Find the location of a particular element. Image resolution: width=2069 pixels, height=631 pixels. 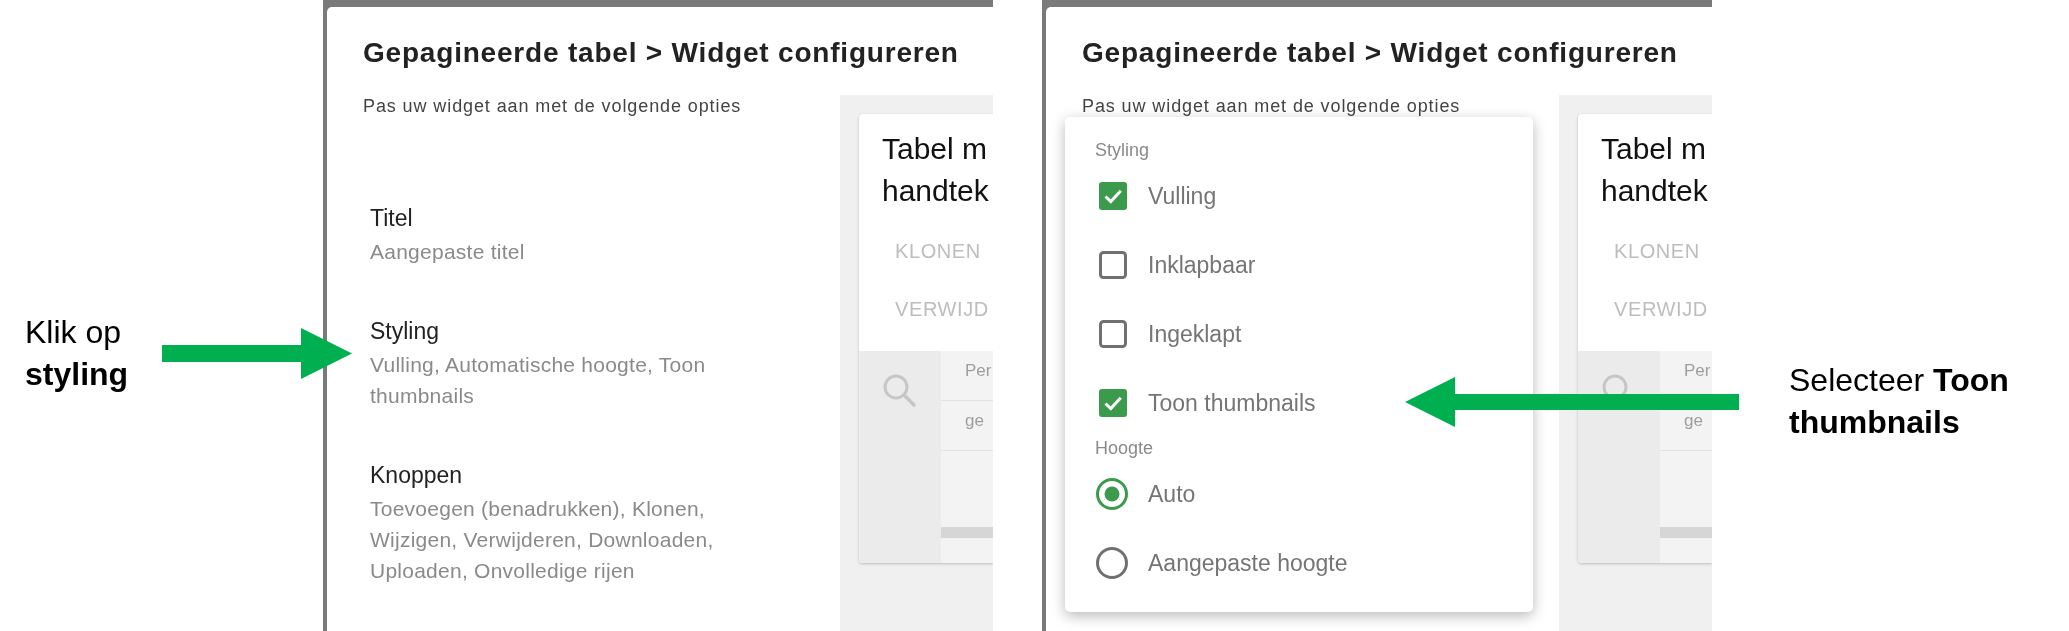

radio-option: Aangepaste hoogte is located at coordinates (1222, 562).